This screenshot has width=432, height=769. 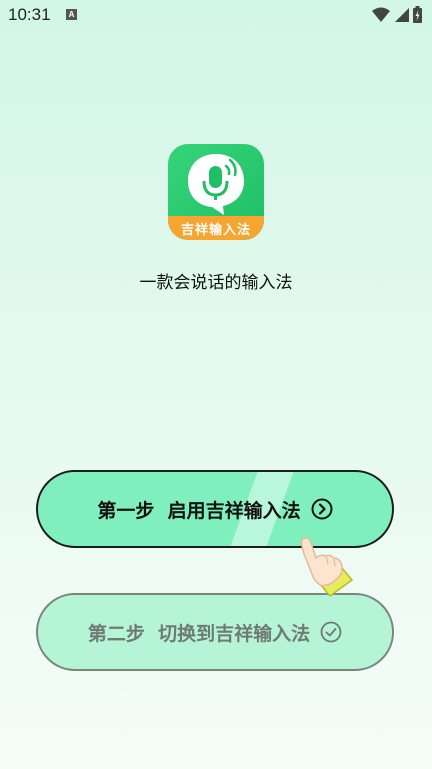 I want to click on step1-label: 第一步 启用吉祥输入法, so click(x=199, y=510).